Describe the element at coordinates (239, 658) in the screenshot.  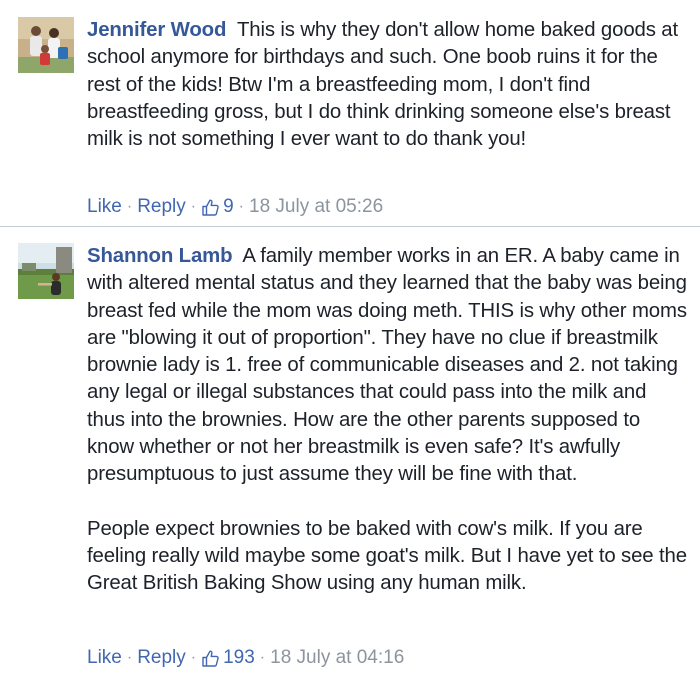
I see `like-count: 193` at that location.